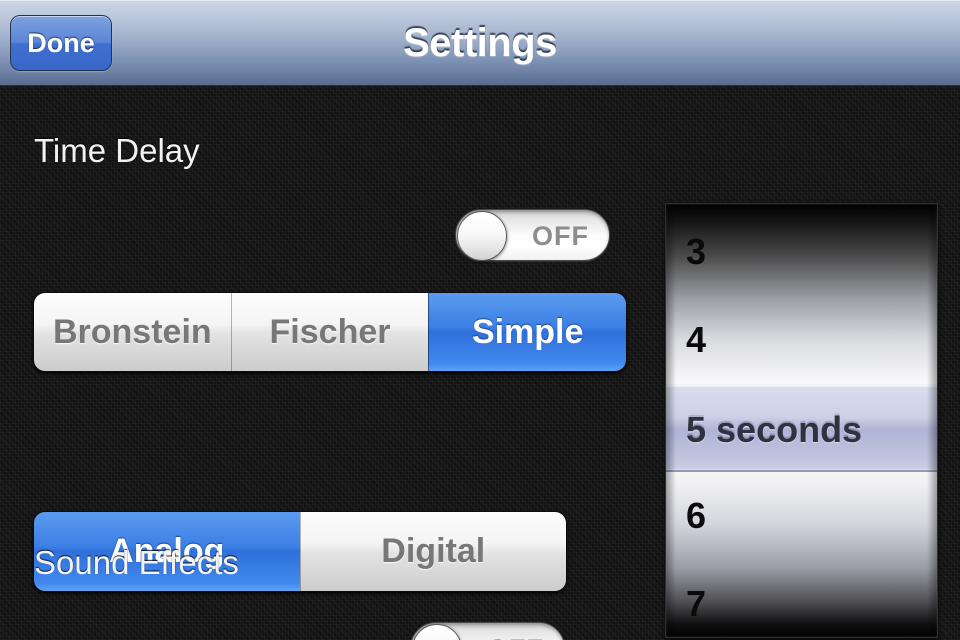 The image size is (960, 640). I want to click on page-title: Settings, so click(480, 42).